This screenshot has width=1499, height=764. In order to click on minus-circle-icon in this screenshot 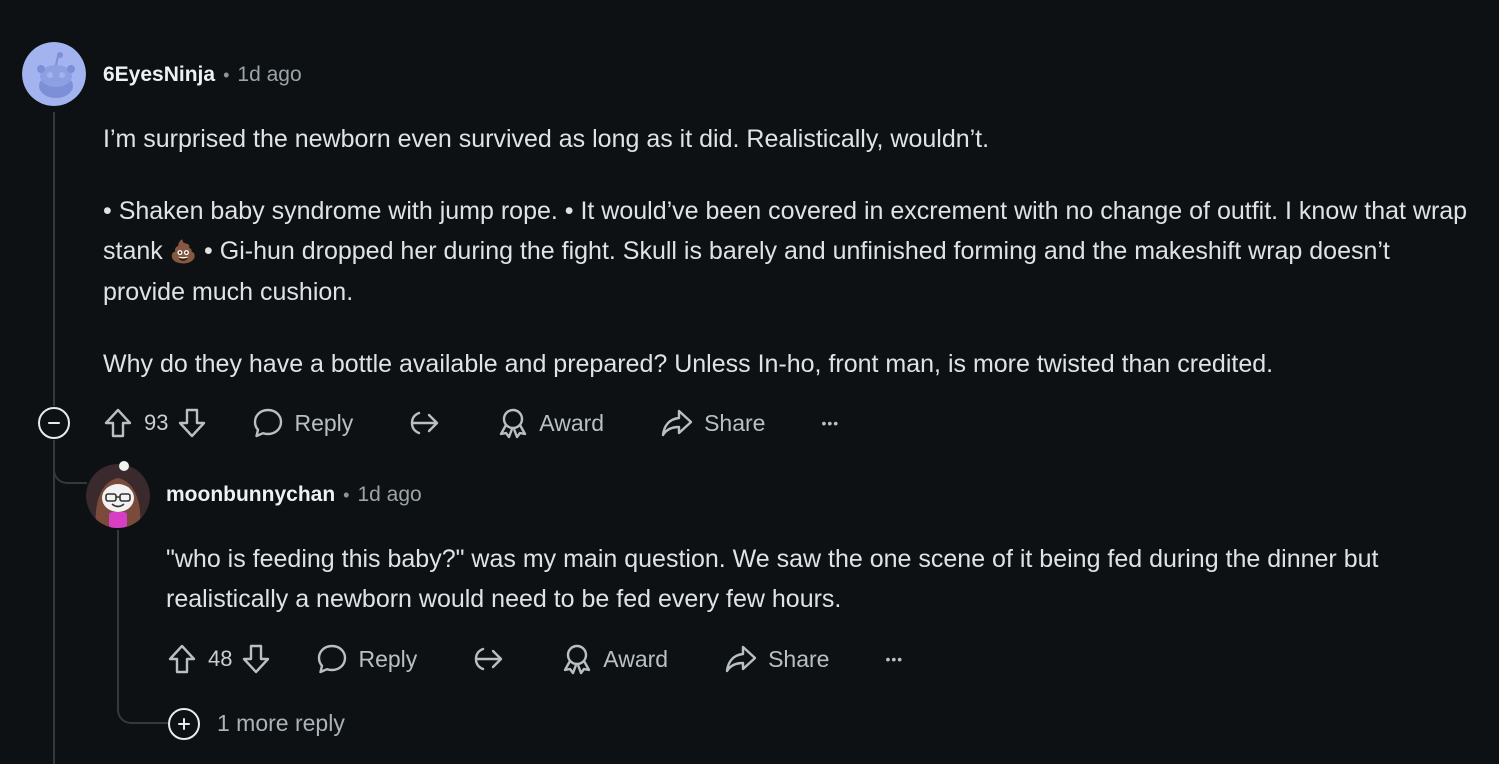, I will do `click(54, 423)`.